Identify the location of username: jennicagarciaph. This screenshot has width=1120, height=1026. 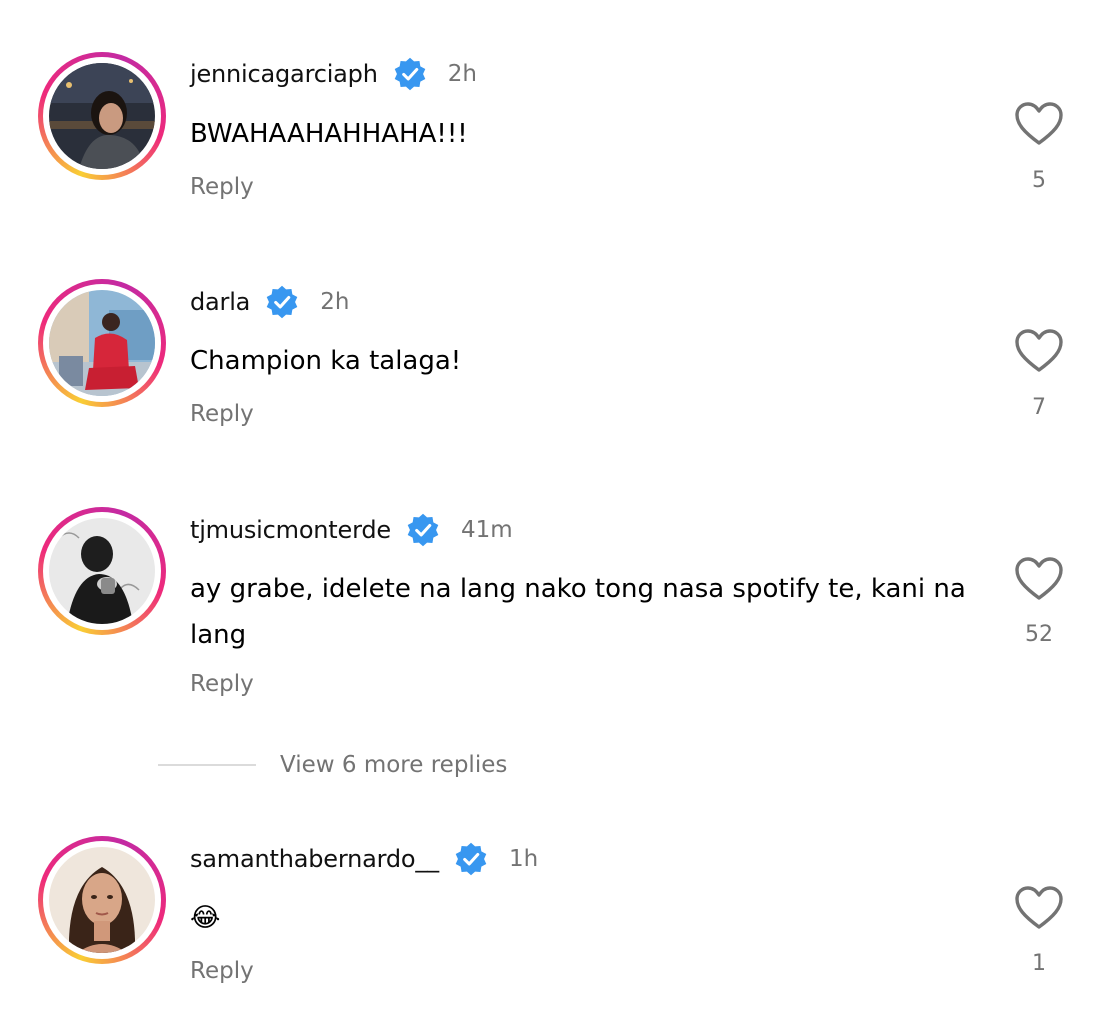
(284, 74).